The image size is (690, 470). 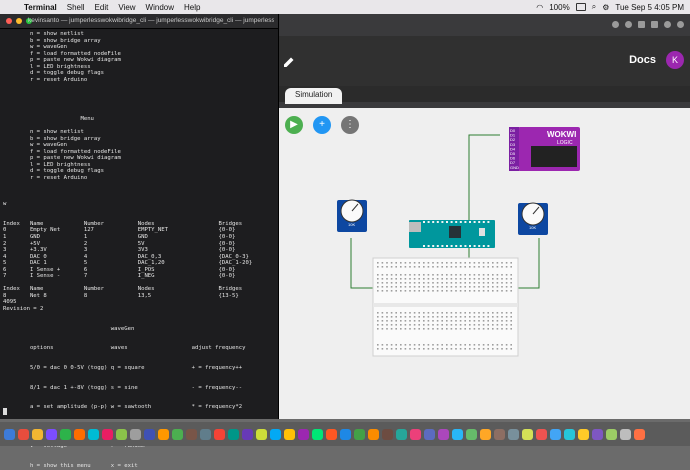 I want to click on tab-simulation: Simulation, so click(x=314, y=96).